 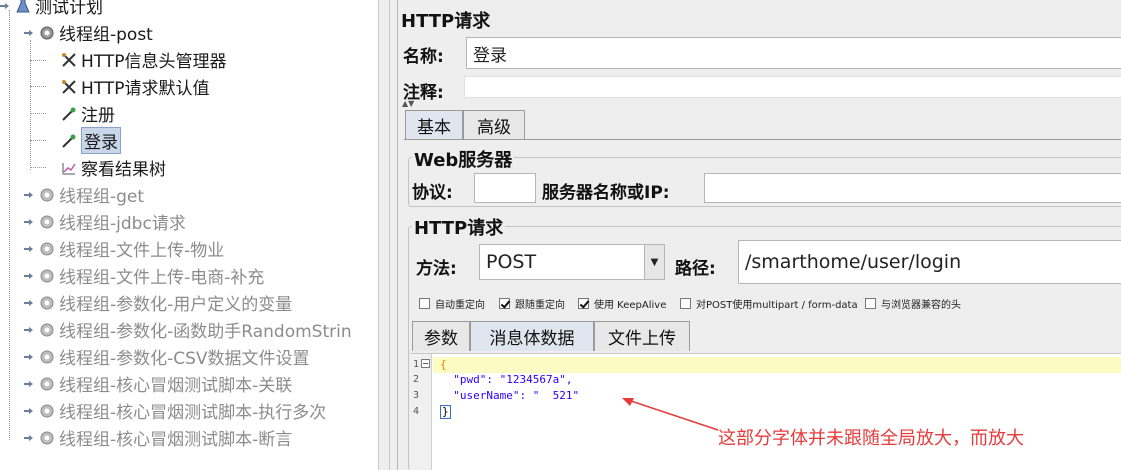 What do you see at coordinates (463, 159) in the screenshot?
I see `web-server-title: Web服务器` at bounding box center [463, 159].